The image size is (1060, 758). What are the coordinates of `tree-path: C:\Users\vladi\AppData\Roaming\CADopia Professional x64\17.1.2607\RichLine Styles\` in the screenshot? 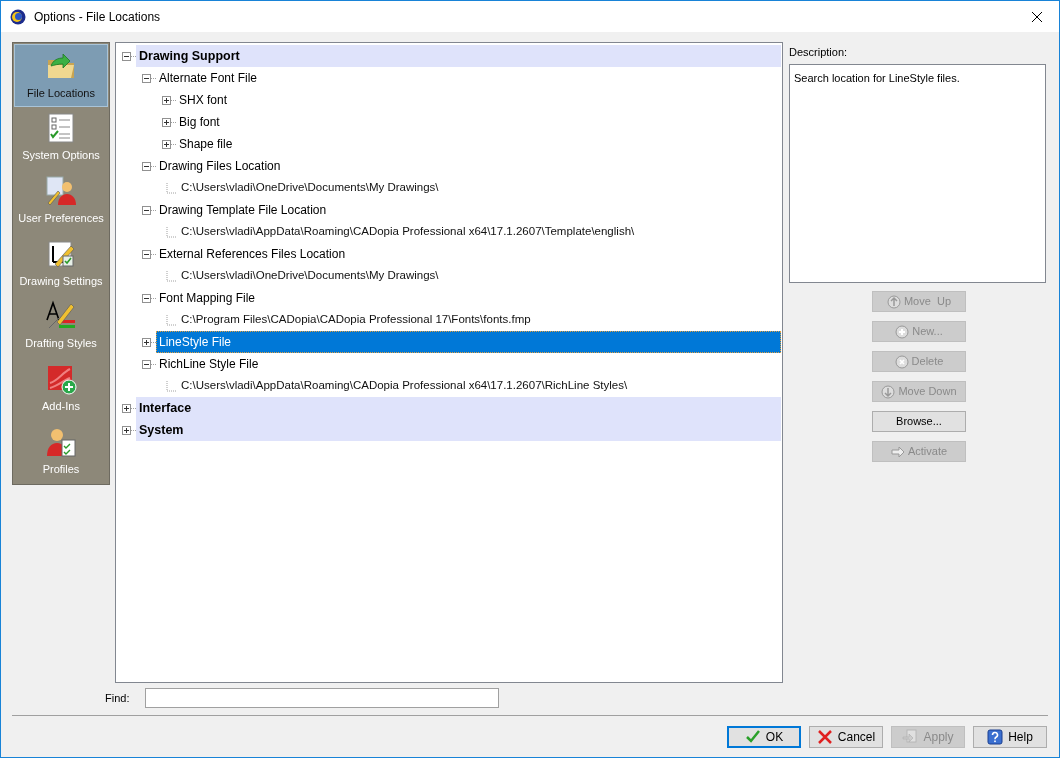 It's located at (479, 386).